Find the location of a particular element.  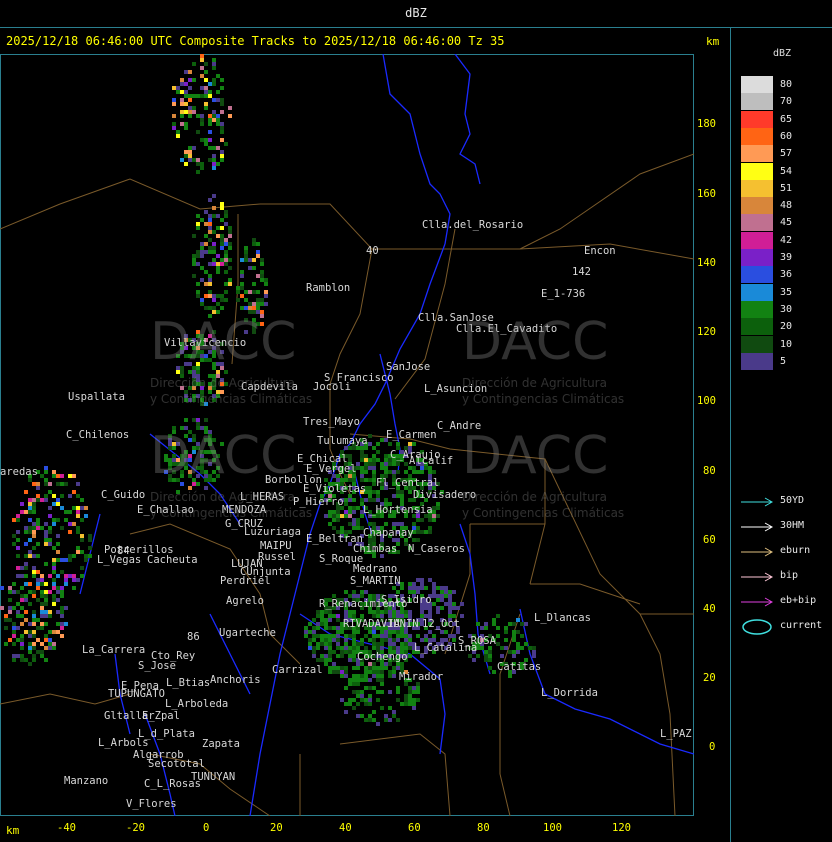

place-label: Clla.del_Rosario is located at coordinates (473, 225).